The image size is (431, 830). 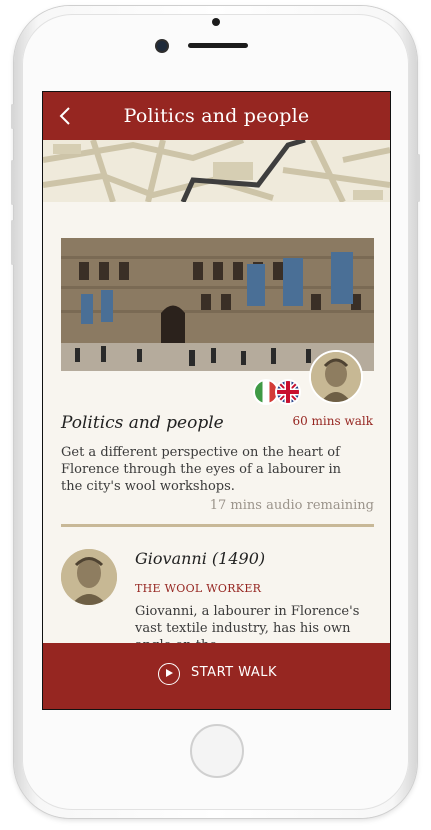 I want to click on route-map, so click(x=216, y=171).